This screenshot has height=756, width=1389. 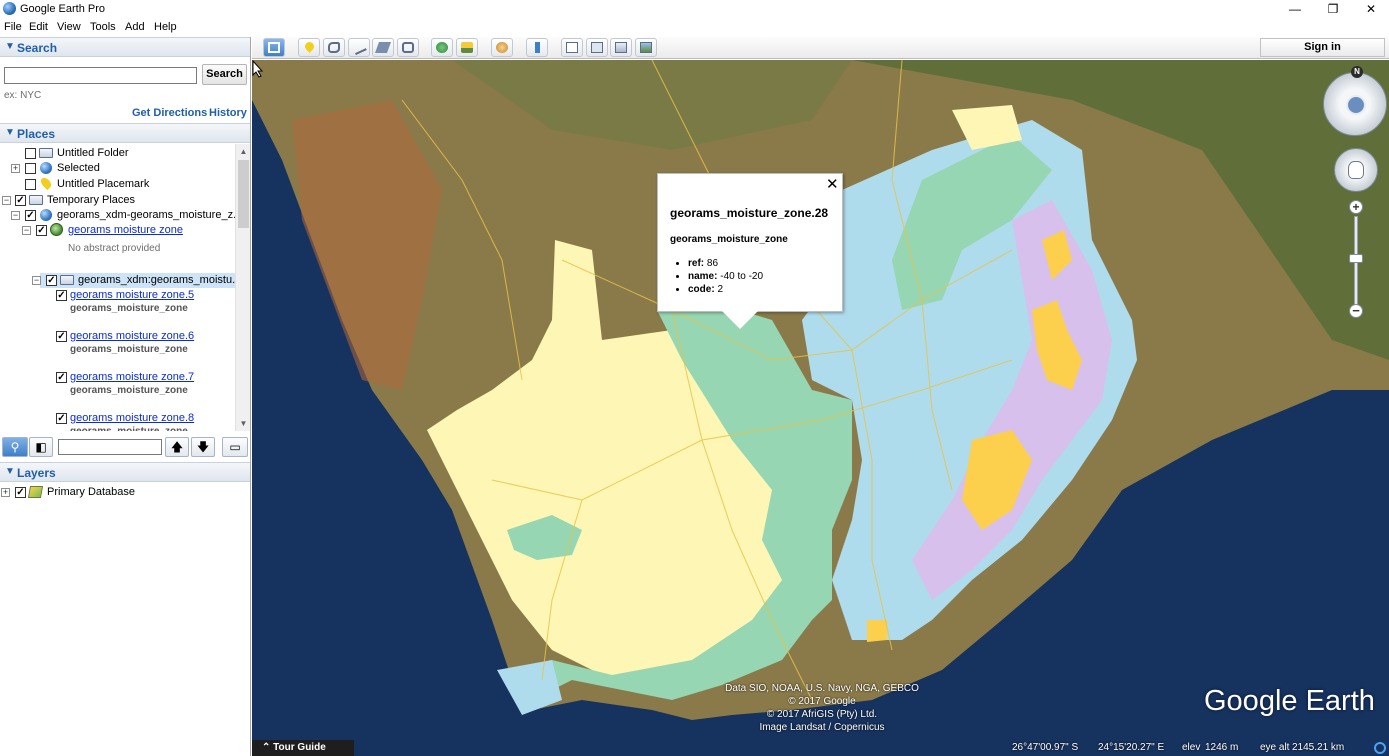 I want to click on folder-icon, so click(x=46, y=153).